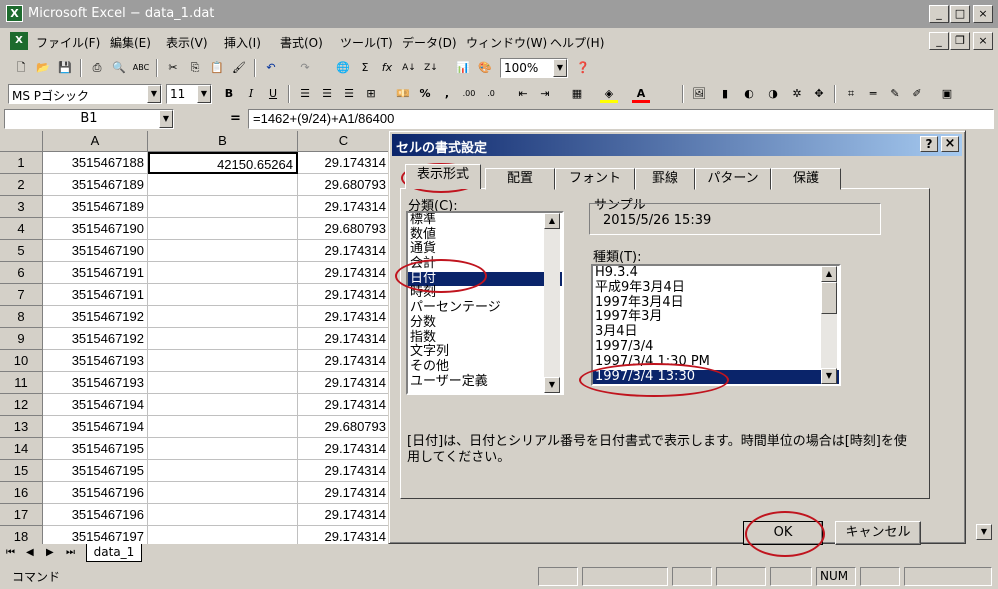 This screenshot has width=998, height=589. Describe the element at coordinates (95, 361) in the screenshot. I see `cell-a: 3515467193` at that location.